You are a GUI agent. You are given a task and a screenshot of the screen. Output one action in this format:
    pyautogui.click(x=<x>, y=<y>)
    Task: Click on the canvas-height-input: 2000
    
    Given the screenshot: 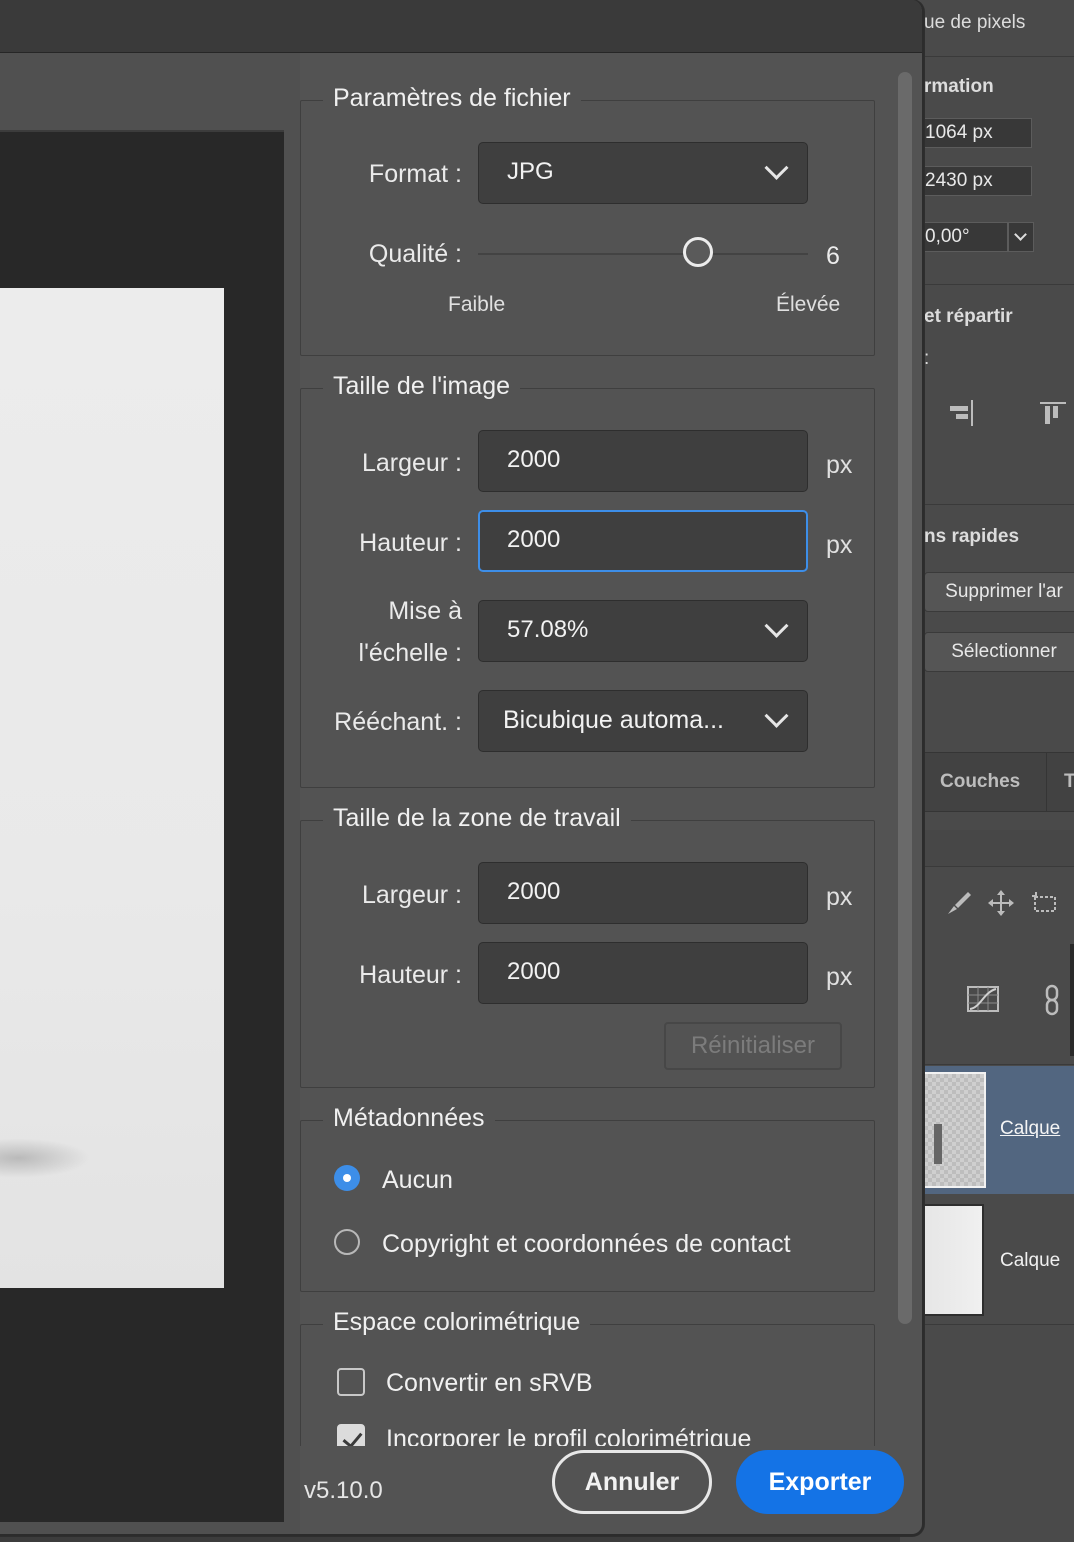 What is the action you would take?
    pyautogui.click(x=643, y=973)
    